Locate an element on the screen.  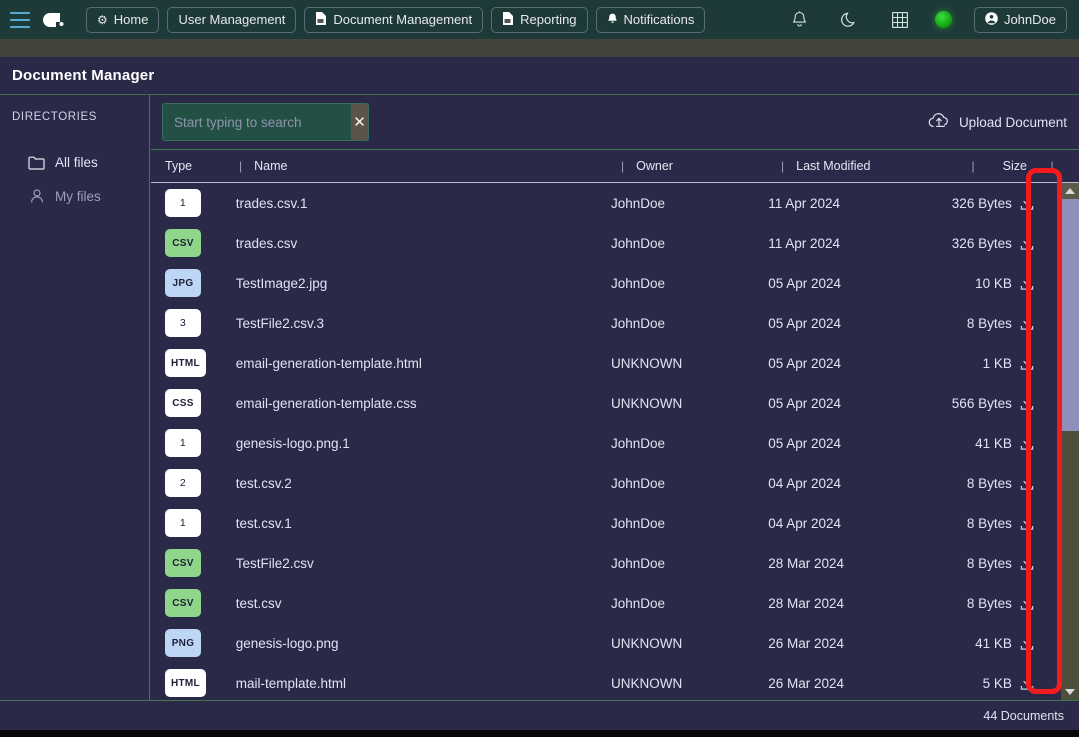
column-header-last-modified-label: Last Modified is located at coordinates (833, 166).